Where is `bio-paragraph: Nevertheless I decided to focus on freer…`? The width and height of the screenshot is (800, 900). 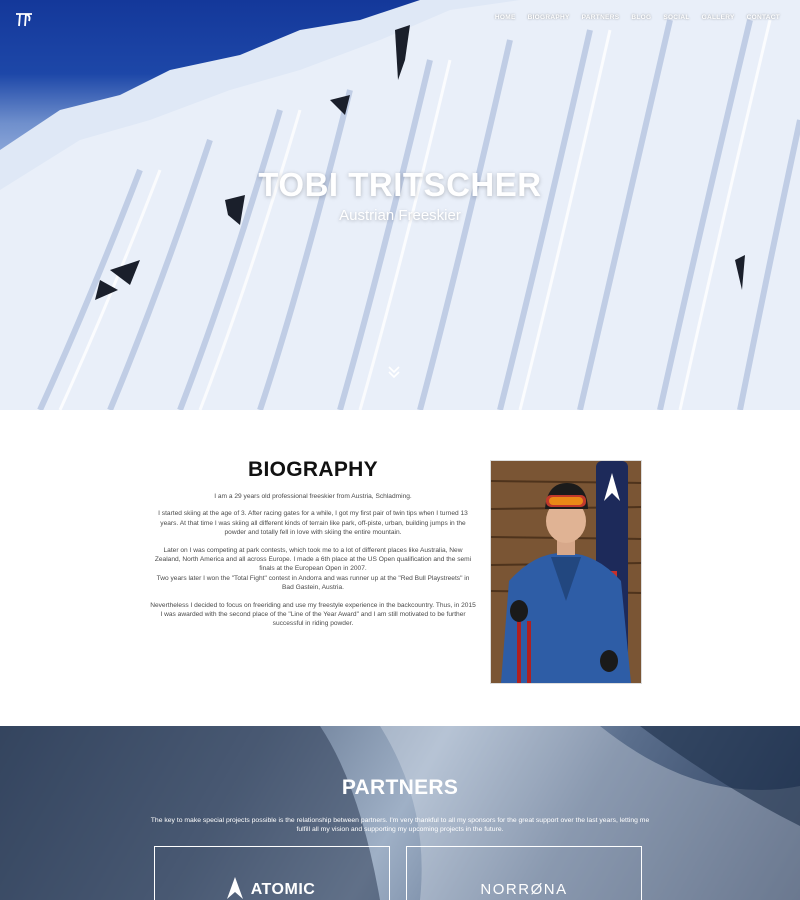 bio-paragraph: Nevertheless I decided to focus on freer… is located at coordinates (313, 614).